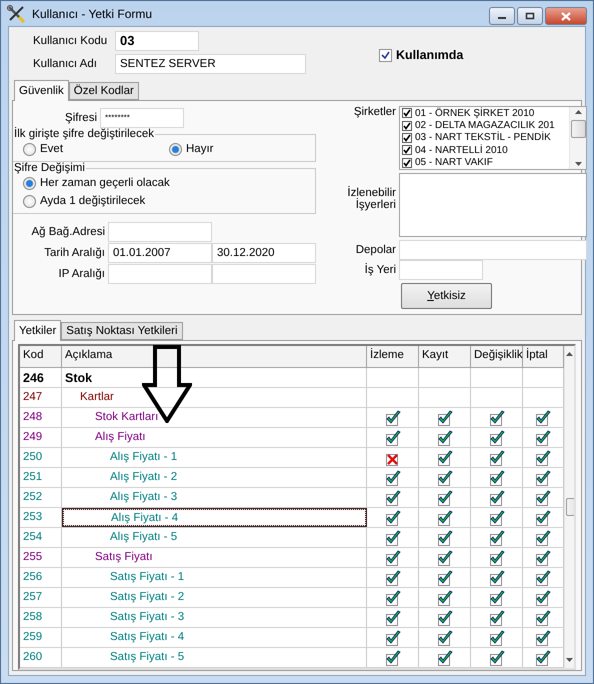 The width and height of the screenshot is (594, 684). What do you see at coordinates (214, 557) in the screenshot?
I see `description-cell: Satış Fiyatı` at bounding box center [214, 557].